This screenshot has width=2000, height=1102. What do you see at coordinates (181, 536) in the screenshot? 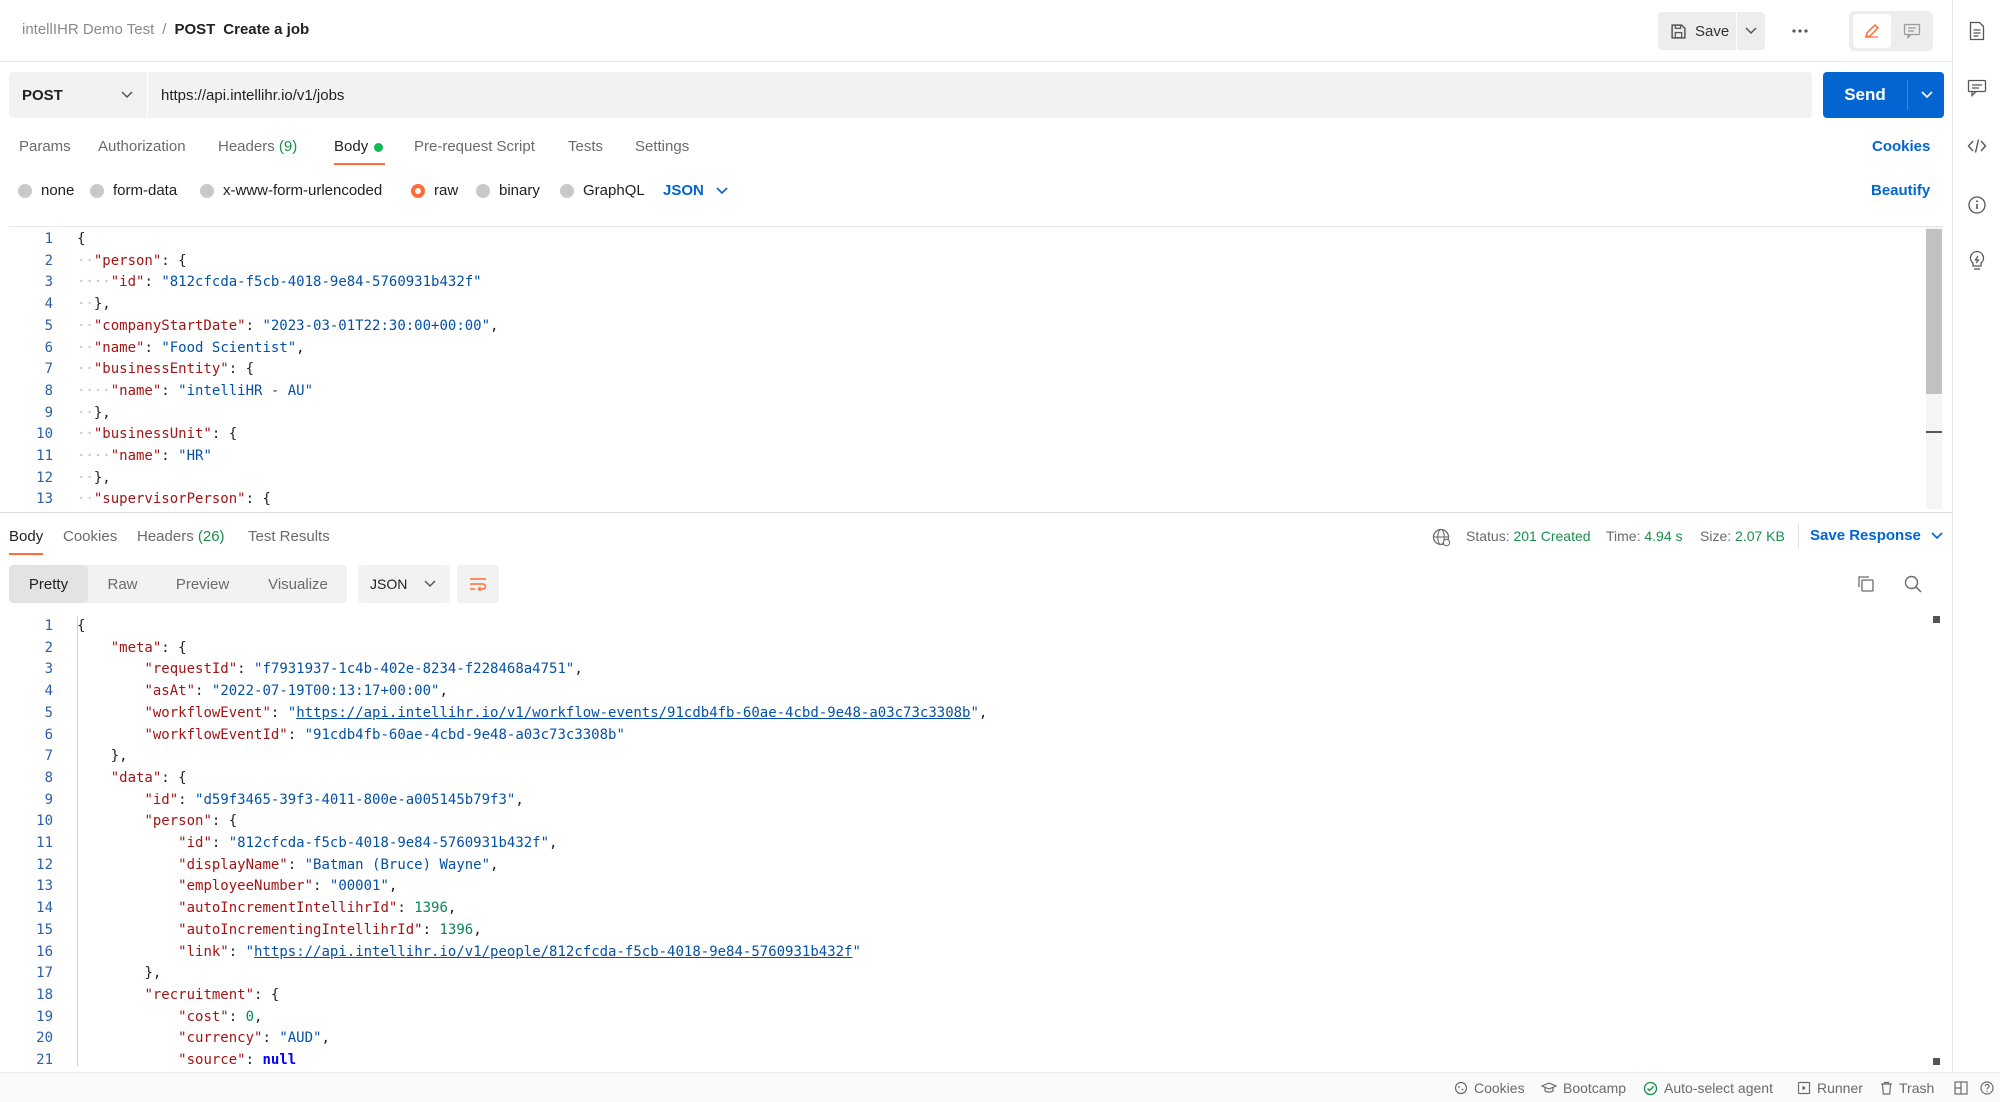
I see `response-tab-headers: Headers (26)` at bounding box center [181, 536].